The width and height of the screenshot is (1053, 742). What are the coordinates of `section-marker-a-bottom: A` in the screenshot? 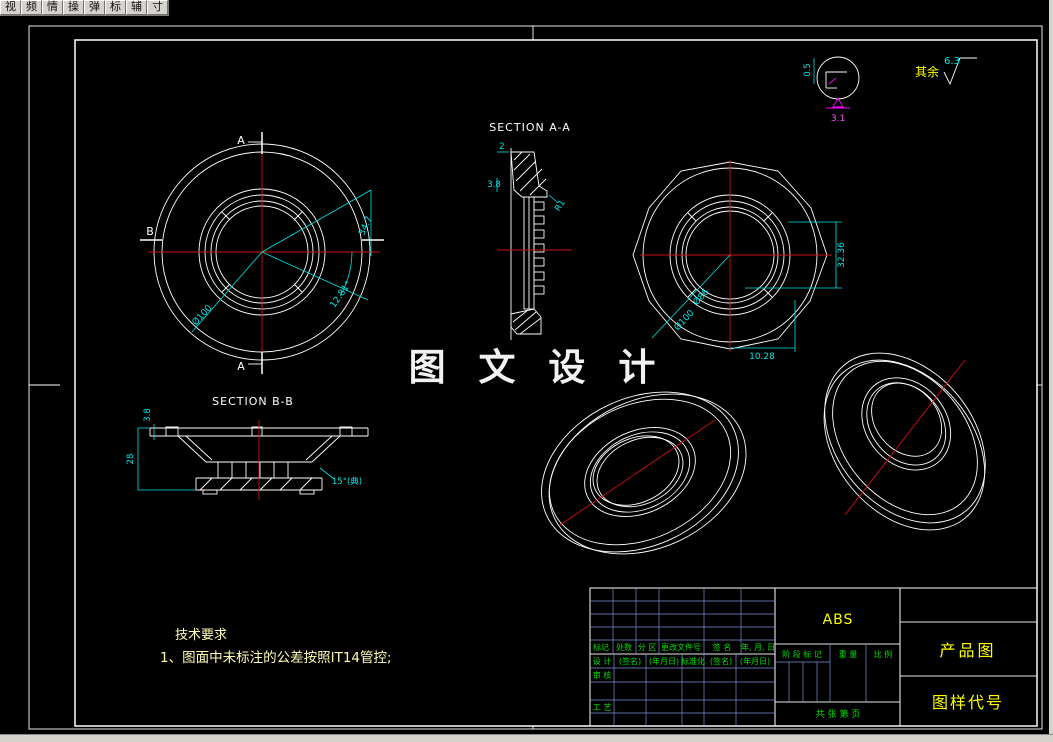 It's located at (241, 366).